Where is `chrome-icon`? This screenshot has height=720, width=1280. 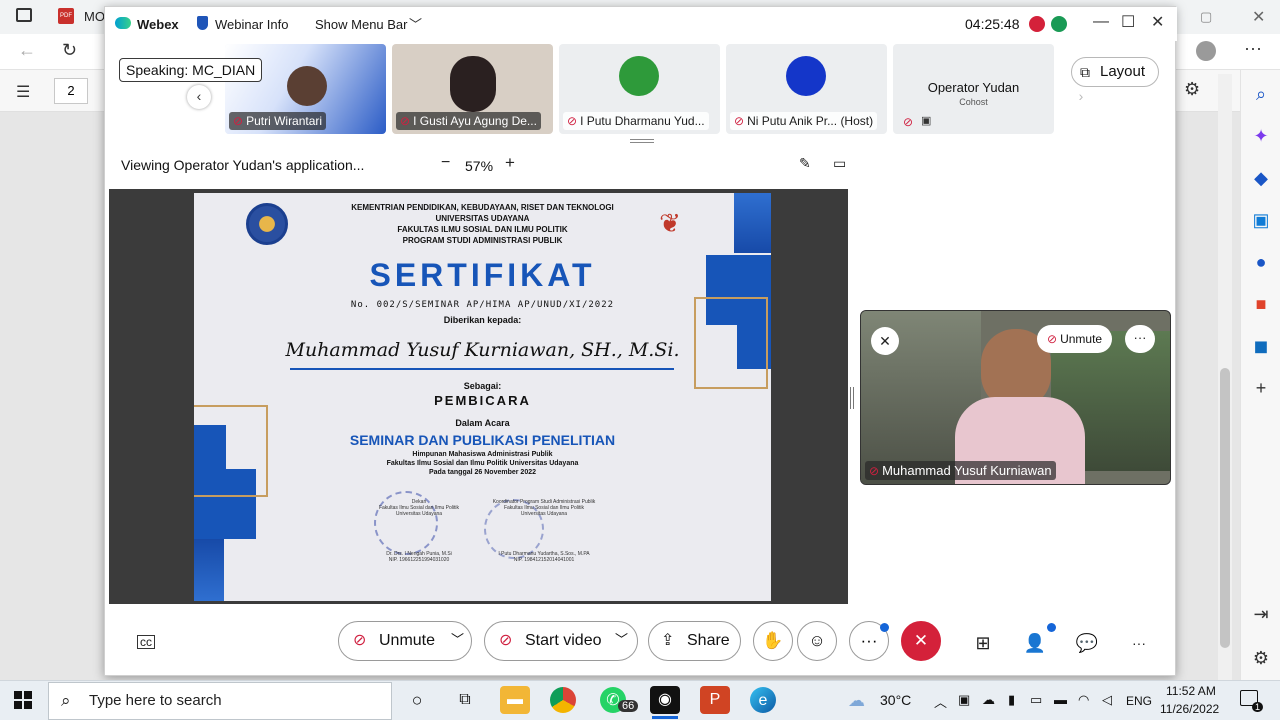 chrome-icon is located at coordinates (563, 700).